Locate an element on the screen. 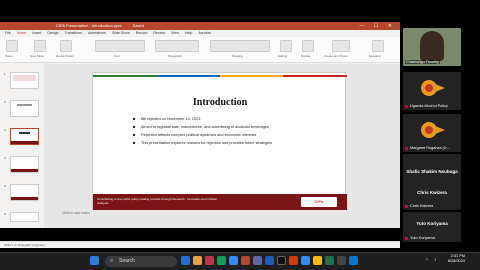 The image size is (480, 270). create-share-label: Create and Share is located at coordinates (336, 56).